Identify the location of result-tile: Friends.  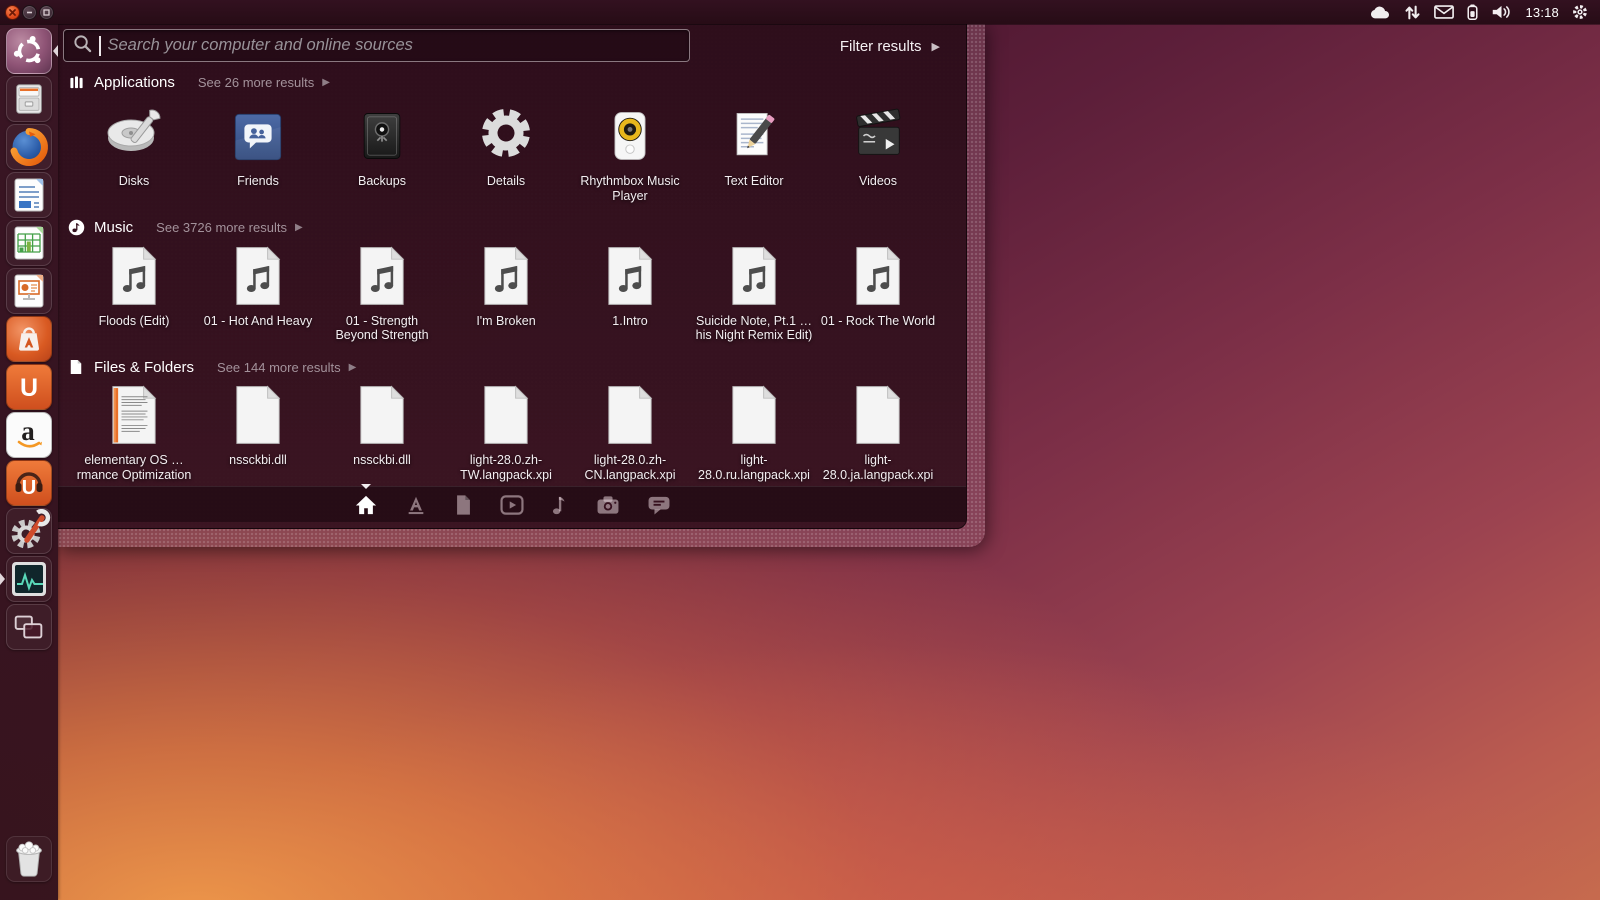
(258, 153).